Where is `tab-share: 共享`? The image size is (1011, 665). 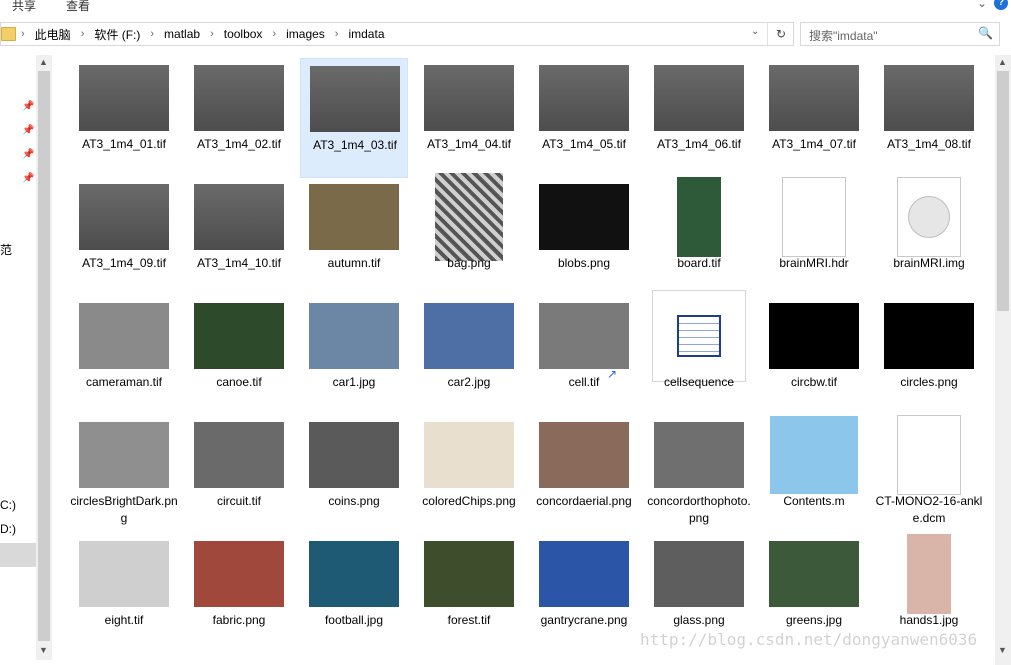 tab-share: 共享 is located at coordinates (24, 7).